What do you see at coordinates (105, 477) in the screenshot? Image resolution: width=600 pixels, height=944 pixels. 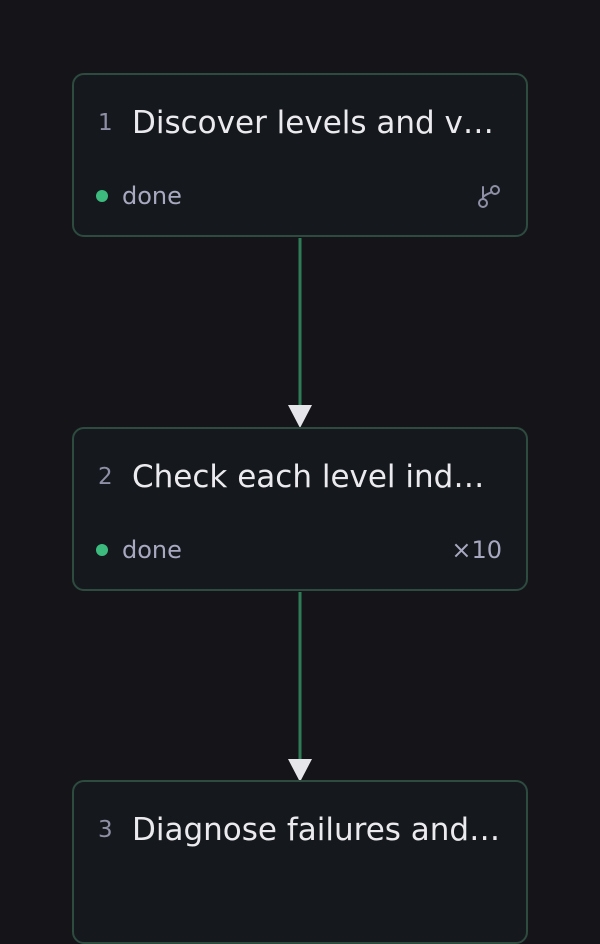 I see `node-index: 2` at bounding box center [105, 477].